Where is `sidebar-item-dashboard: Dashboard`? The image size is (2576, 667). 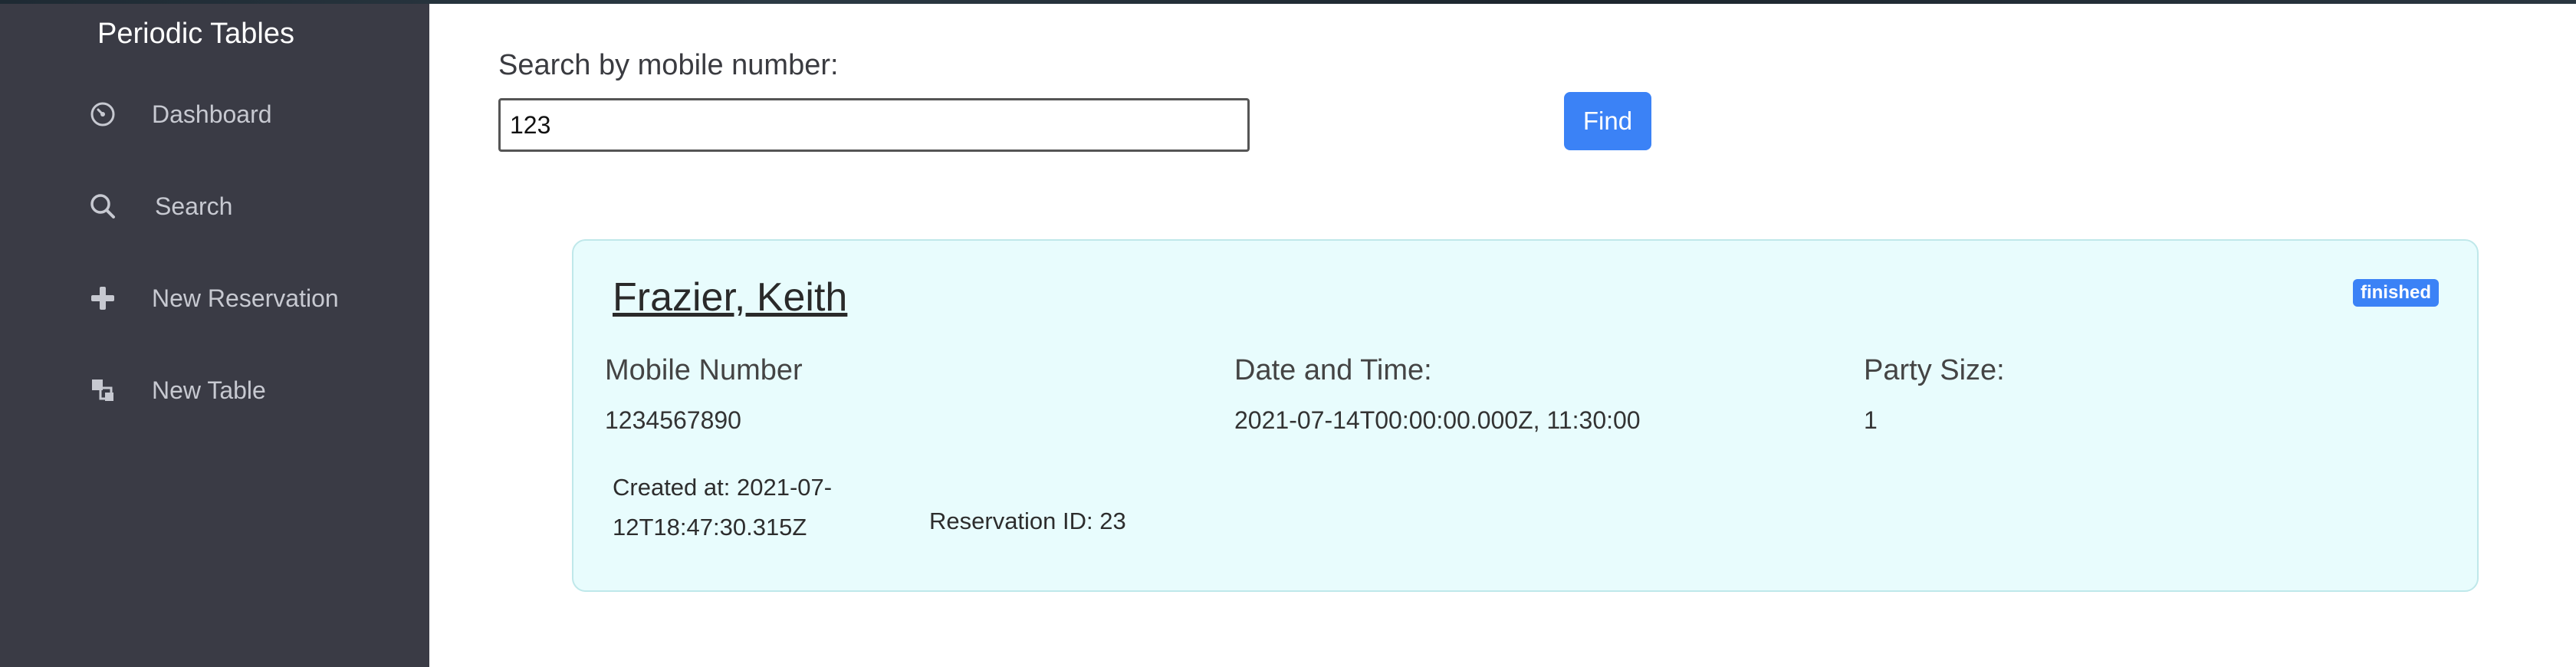
sidebar-item-dashboard: Dashboard is located at coordinates (245, 114).